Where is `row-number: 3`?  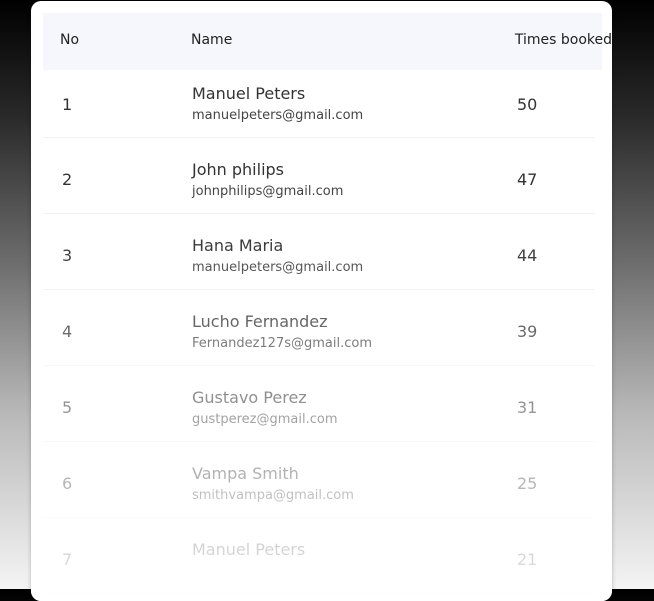 row-number: 3 is located at coordinates (67, 255).